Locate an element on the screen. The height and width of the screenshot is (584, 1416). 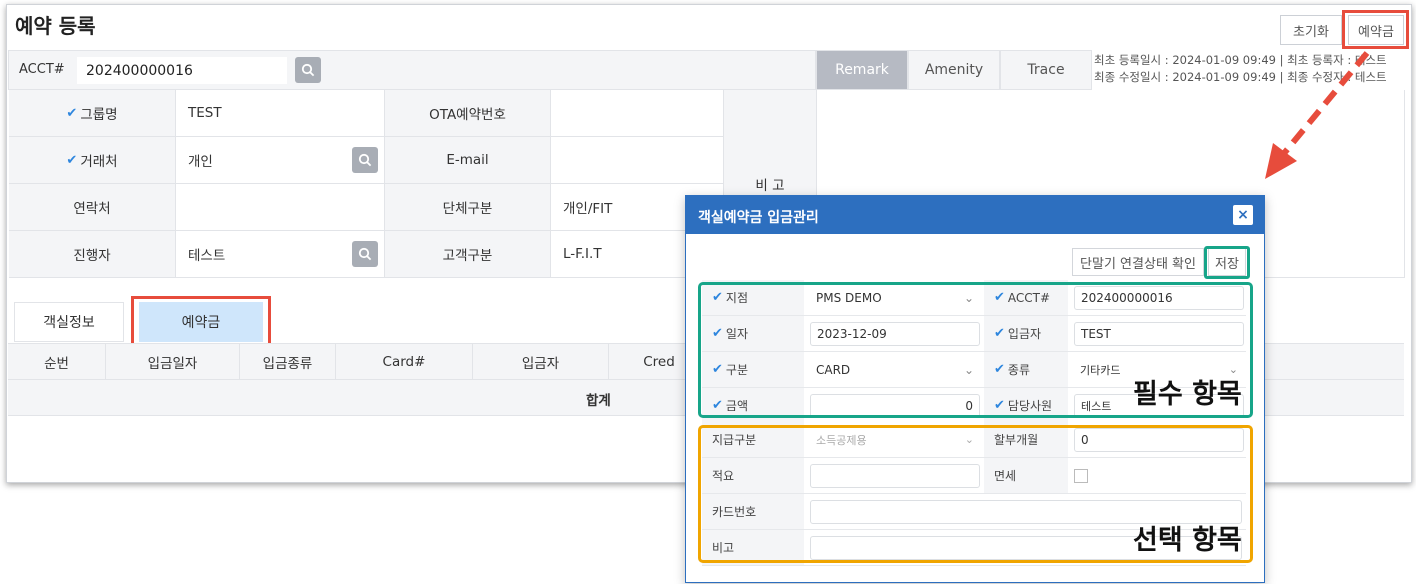
col-card: Card# is located at coordinates (404, 362).